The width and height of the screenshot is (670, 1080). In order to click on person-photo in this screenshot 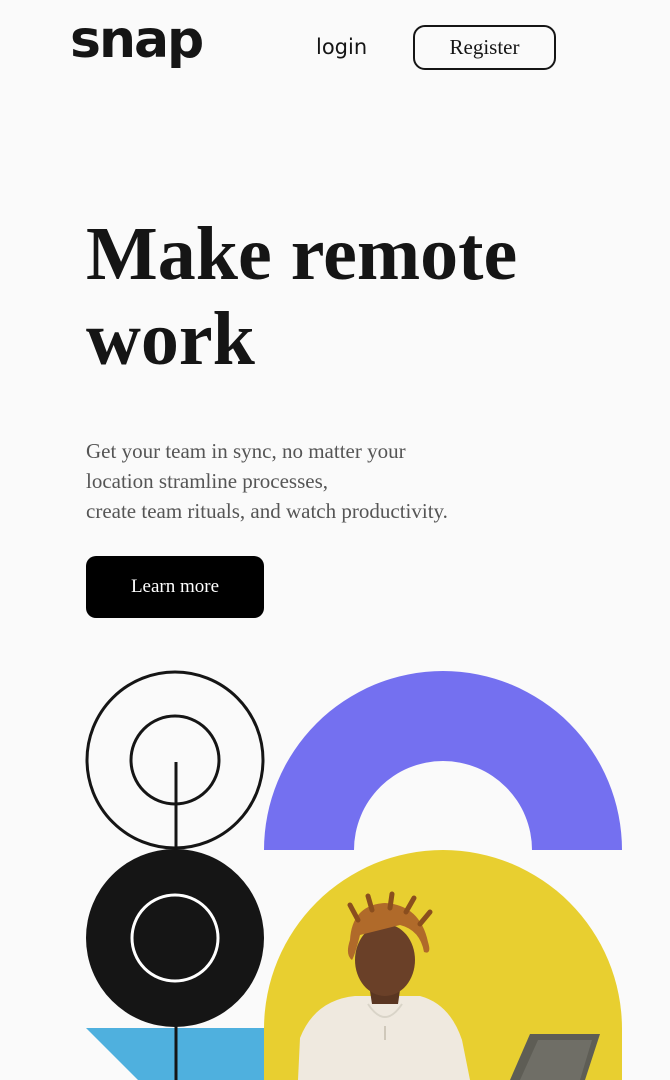, I will do `click(443, 965)`.